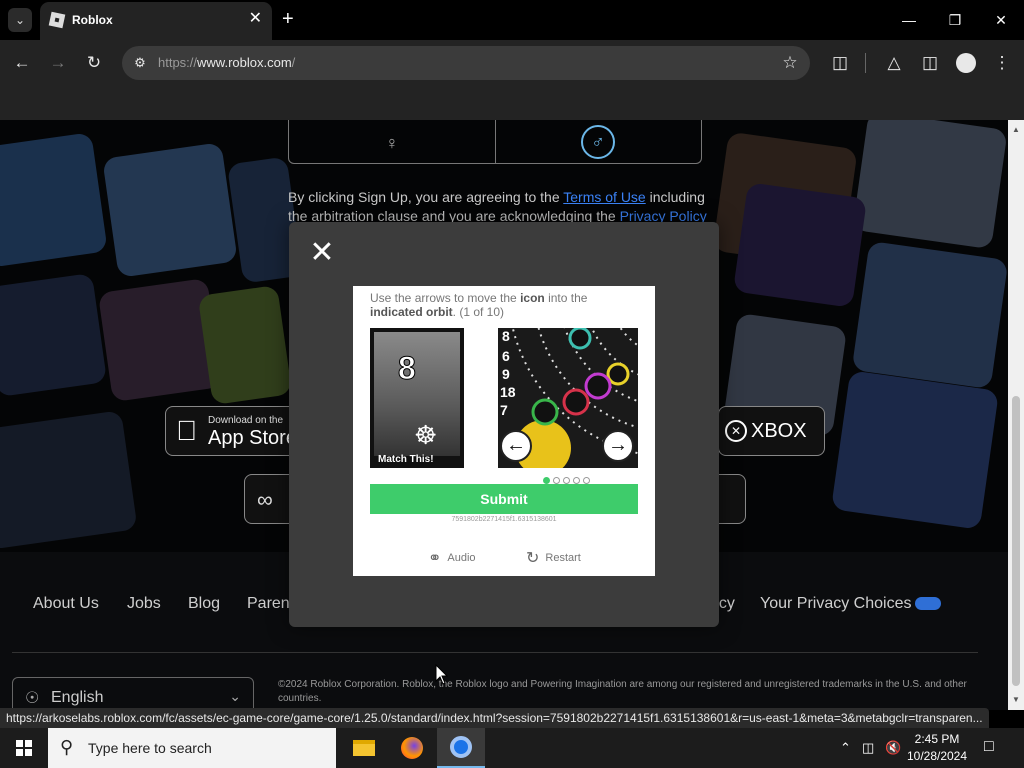 This screenshot has width=1024, height=768. I want to click on audio-button: ⚭ Audio, so click(452, 558).